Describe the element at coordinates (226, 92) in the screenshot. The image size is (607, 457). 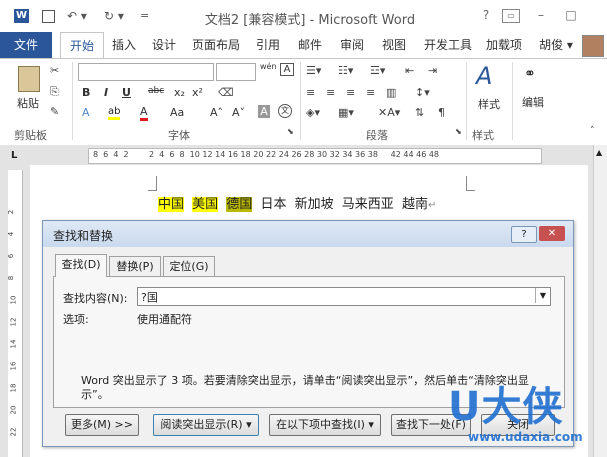
I see `clear-formatting-icon: ⌫` at that location.